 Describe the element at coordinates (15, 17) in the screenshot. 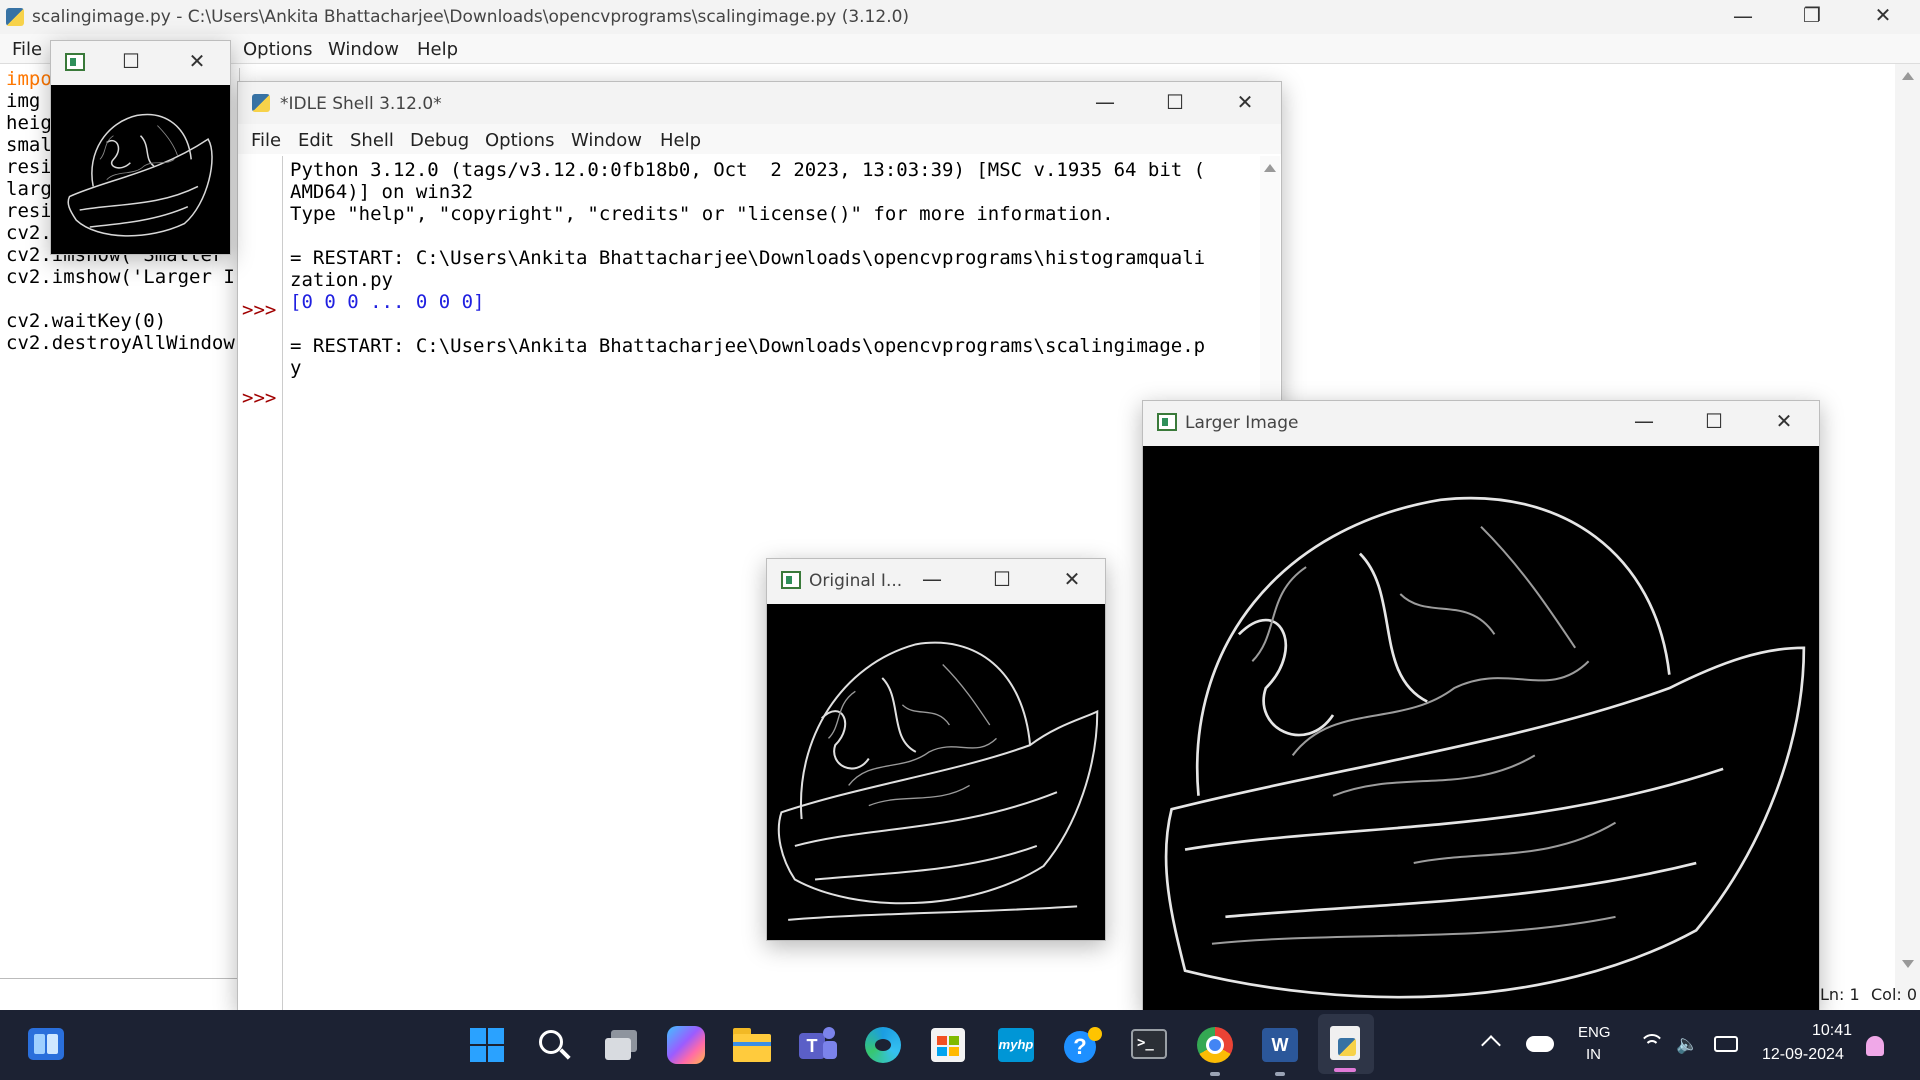

I see `python-file-icon` at that location.